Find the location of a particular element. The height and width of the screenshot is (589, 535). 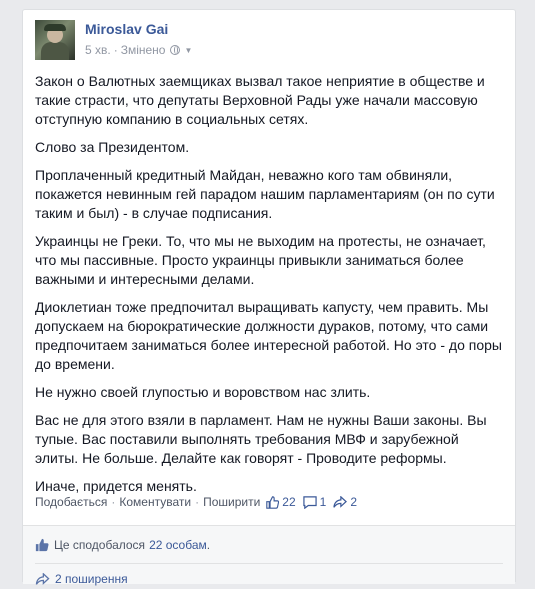

share-count: 2 is located at coordinates (345, 502).